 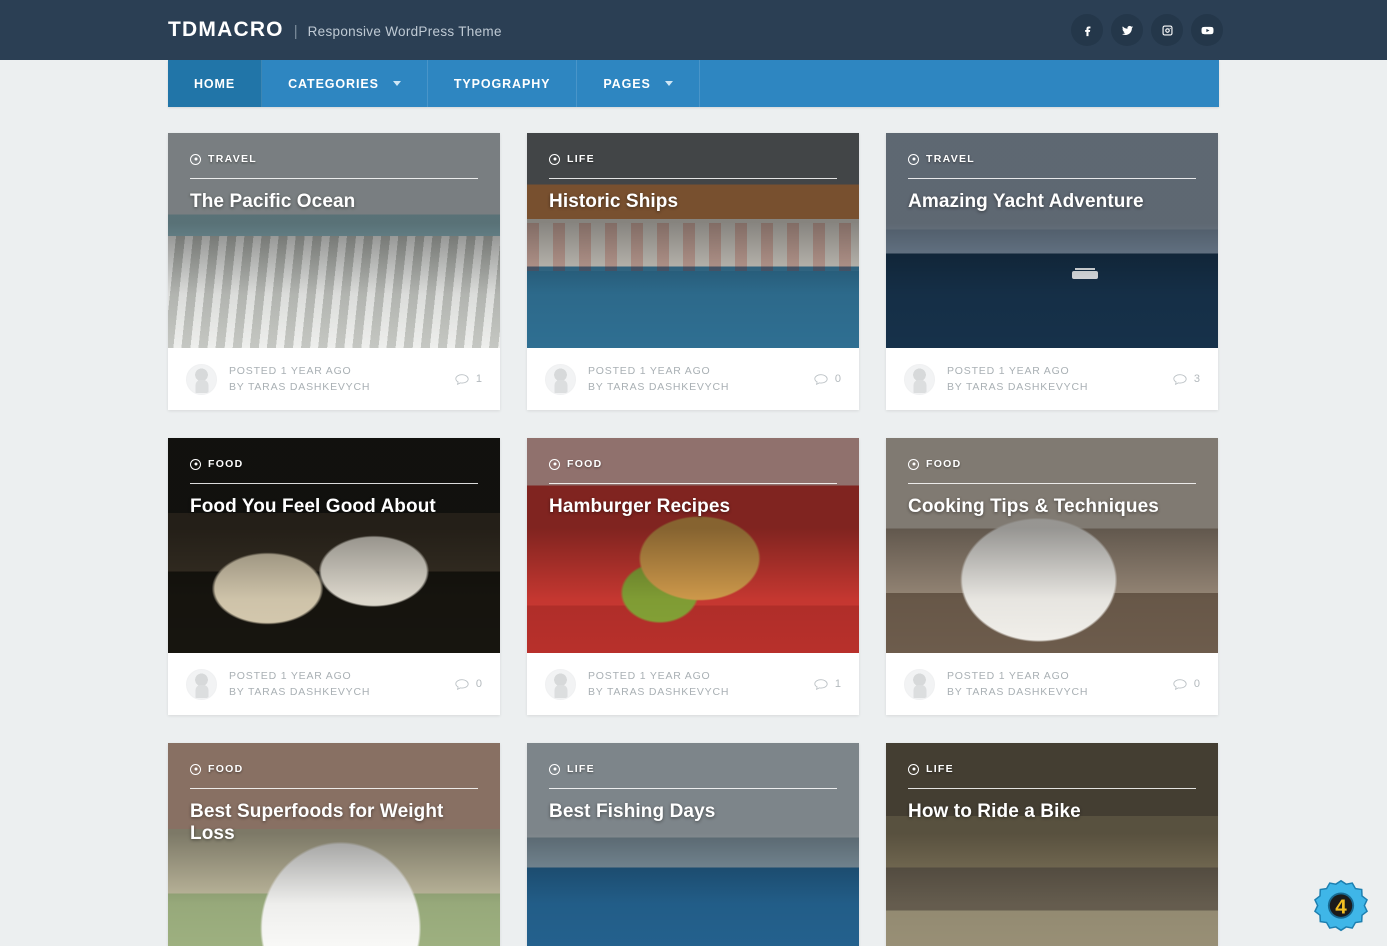 I want to click on main-navigation-wrap: HOME CATEGORIES TYPOGRAPHY PAGES, so click(x=693, y=83).